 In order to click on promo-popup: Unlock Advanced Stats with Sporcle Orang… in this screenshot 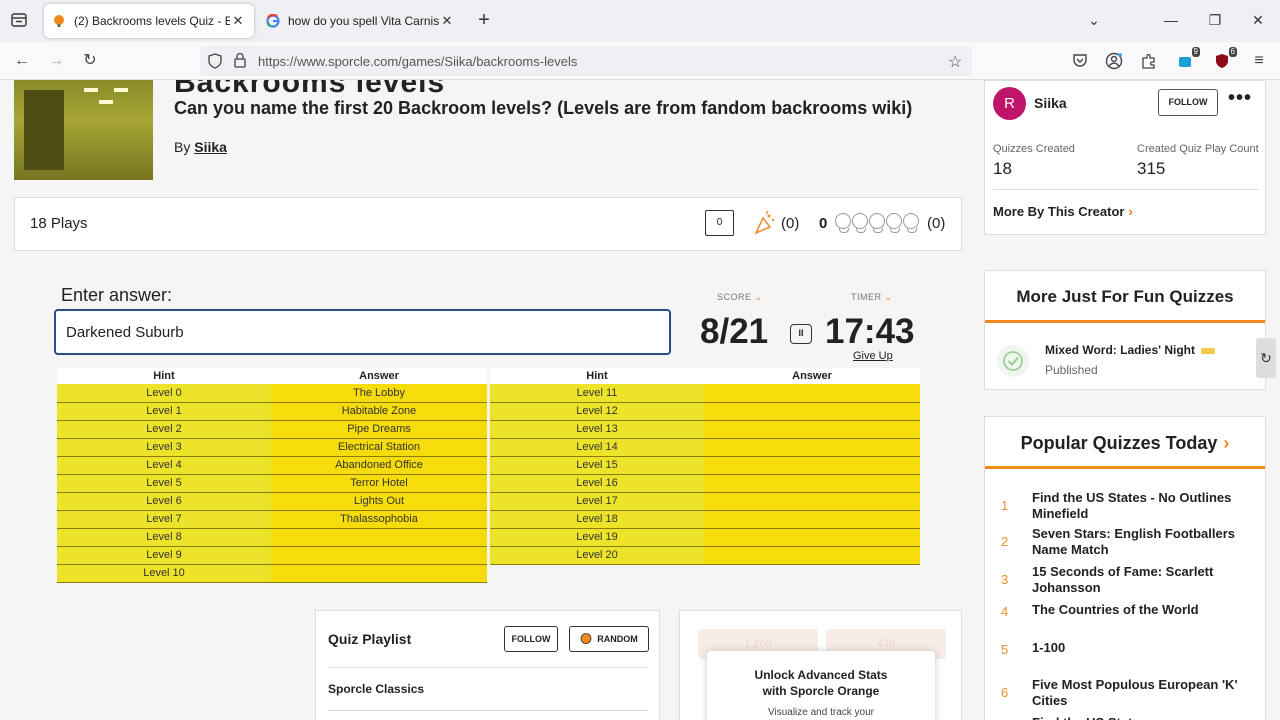, I will do `click(821, 685)`.